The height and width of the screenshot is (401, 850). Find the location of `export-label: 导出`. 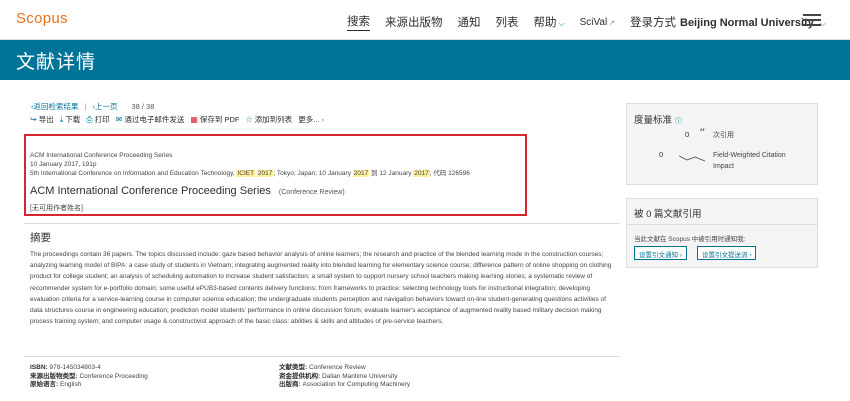

export-label: 导出 is located at coordinates (46, 119).